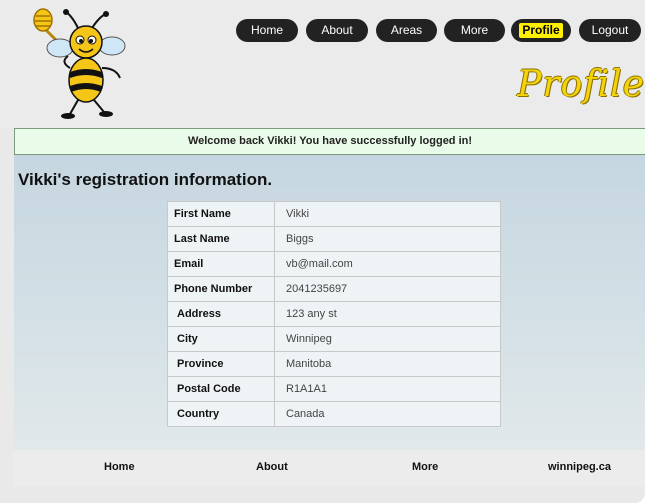  Describe the element at coordinates (221, 339) in the screenshot. I see `field-label: City` at that location.